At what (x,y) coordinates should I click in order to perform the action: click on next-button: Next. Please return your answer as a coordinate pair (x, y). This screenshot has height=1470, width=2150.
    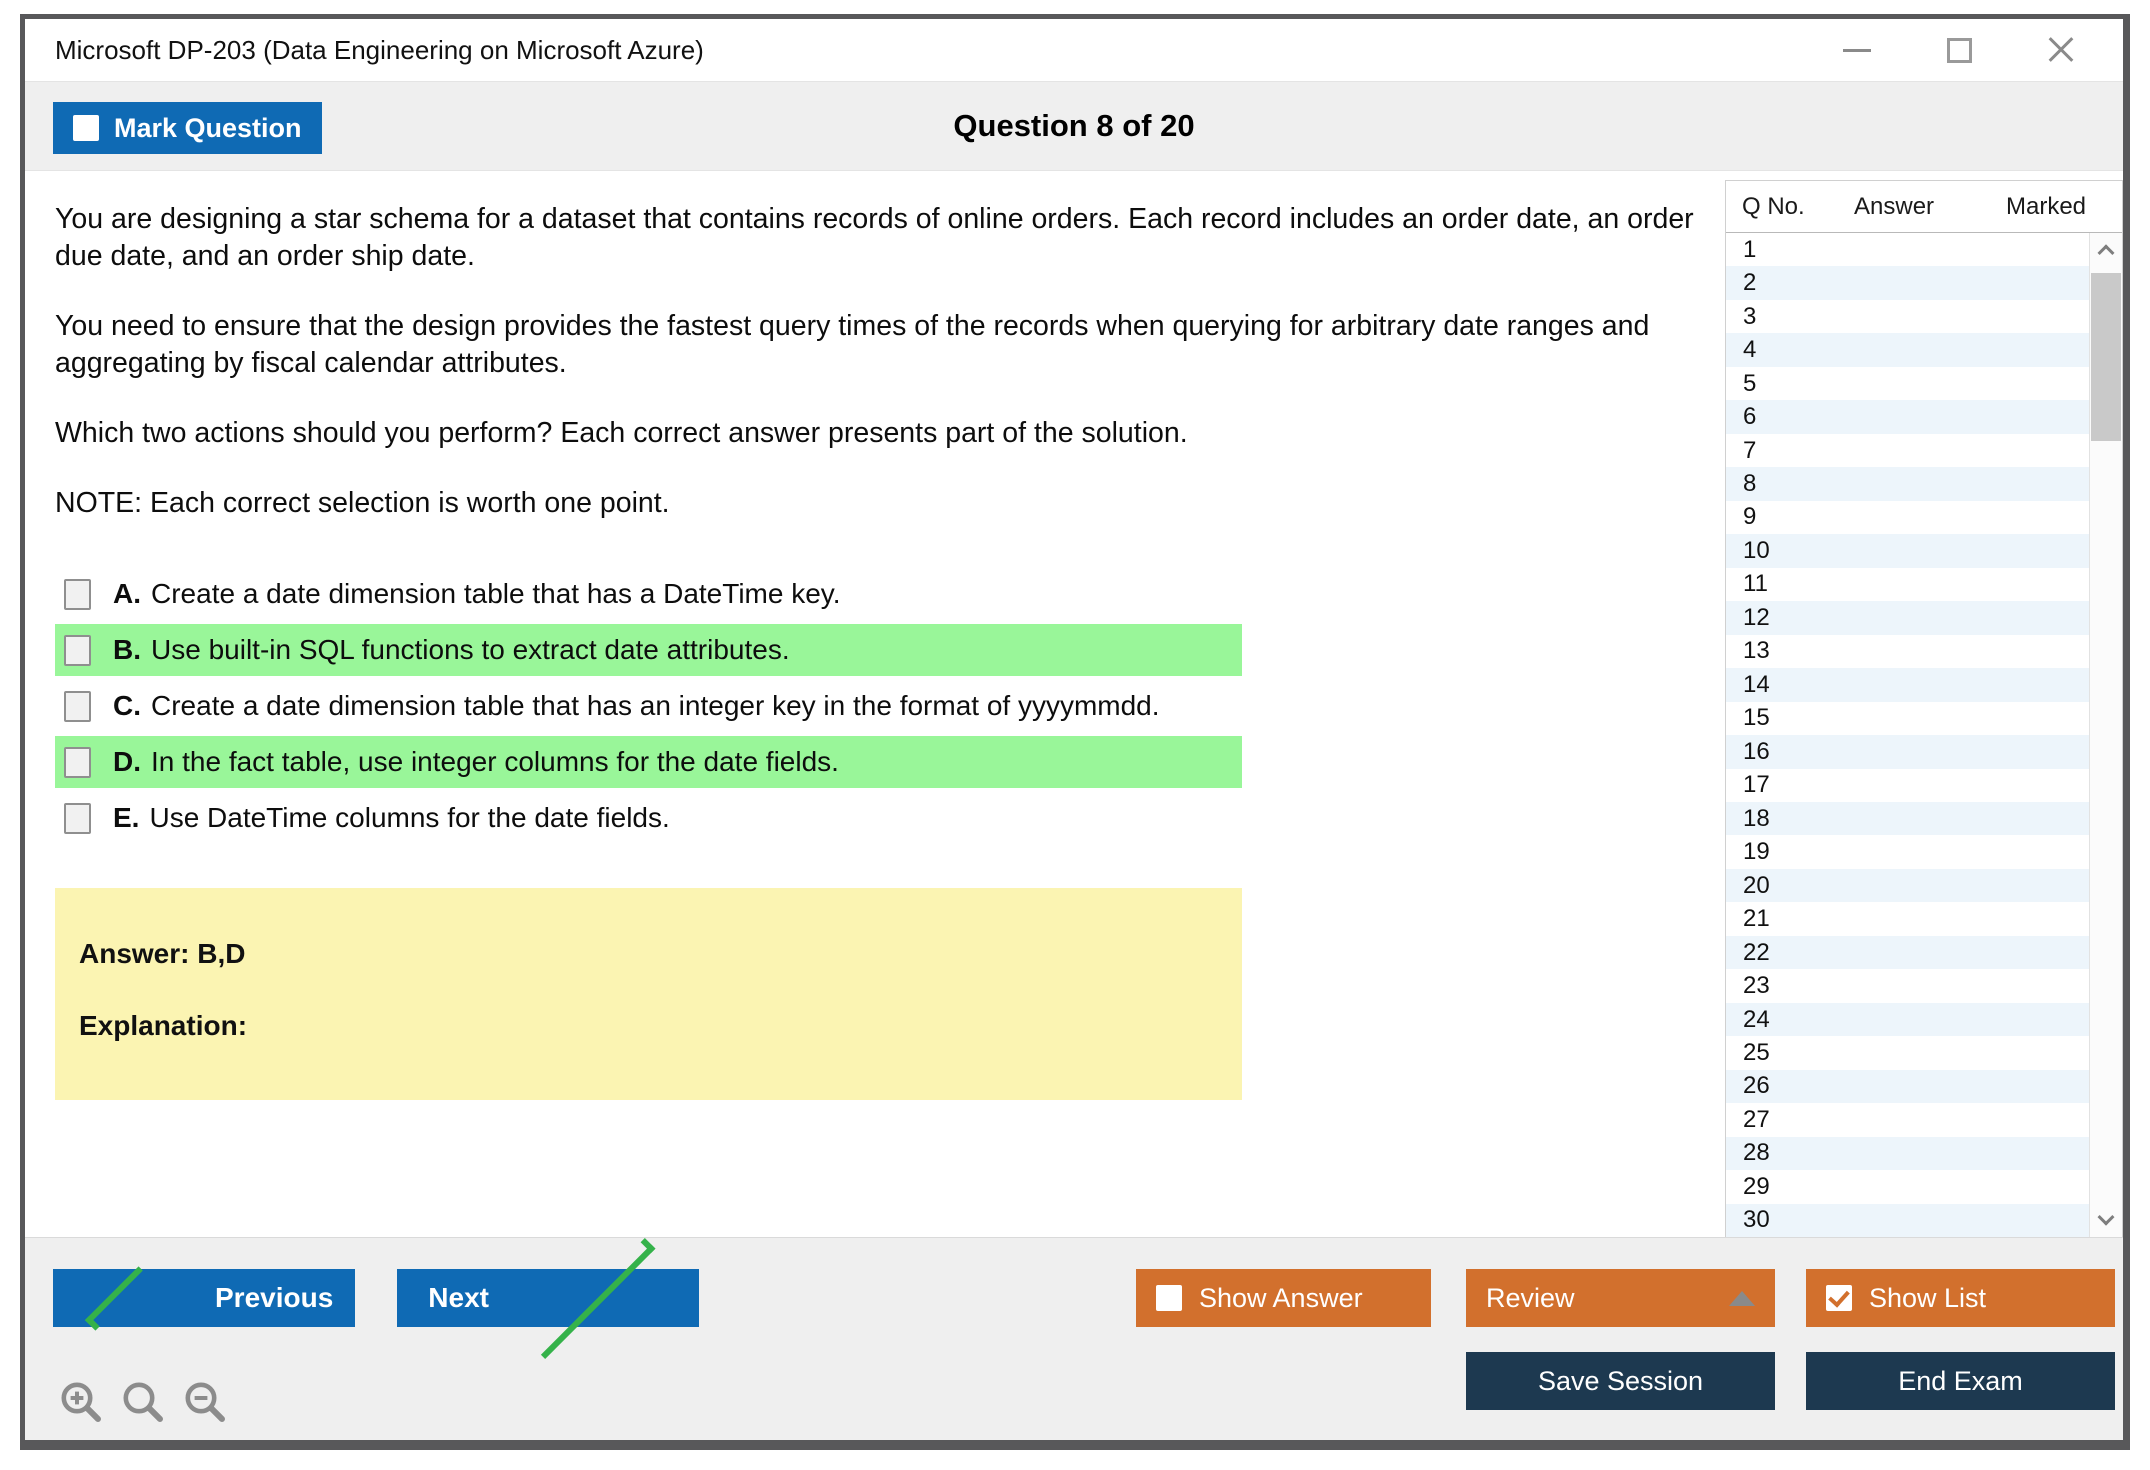
    Looking at the image, I should click on (548, 1298).